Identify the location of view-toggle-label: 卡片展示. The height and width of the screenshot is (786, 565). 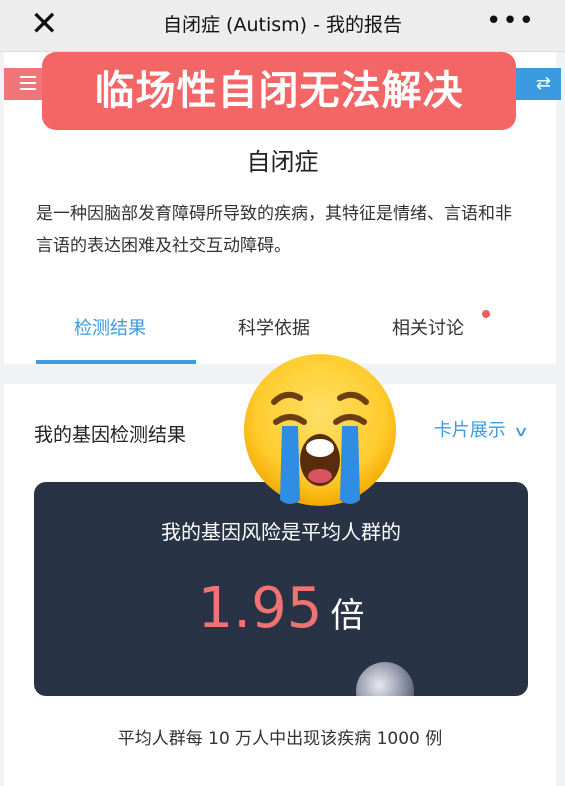
(469, 430).